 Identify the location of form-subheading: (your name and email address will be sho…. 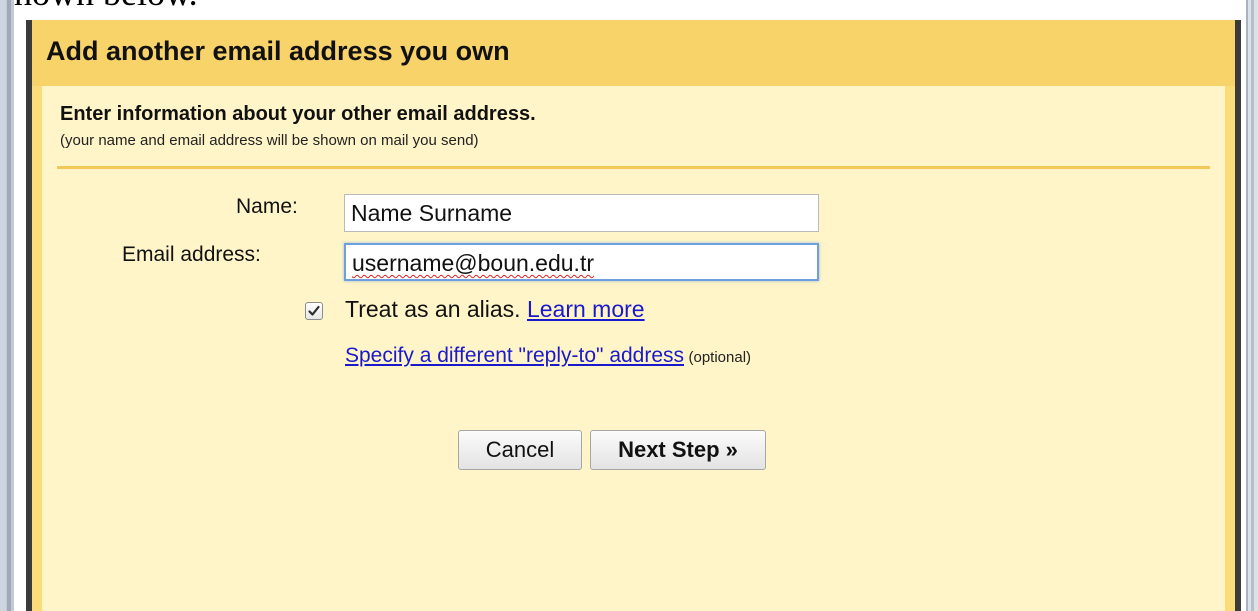
(269, 140).